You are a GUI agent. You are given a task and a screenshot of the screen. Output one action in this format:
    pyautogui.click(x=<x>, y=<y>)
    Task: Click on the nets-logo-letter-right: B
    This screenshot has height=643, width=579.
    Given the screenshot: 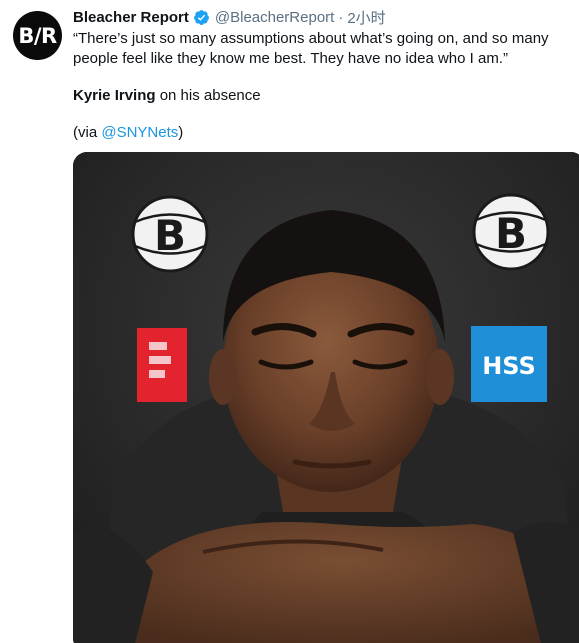 What is the action you would take?
    pyautogui.click(x=511, y=233)
    